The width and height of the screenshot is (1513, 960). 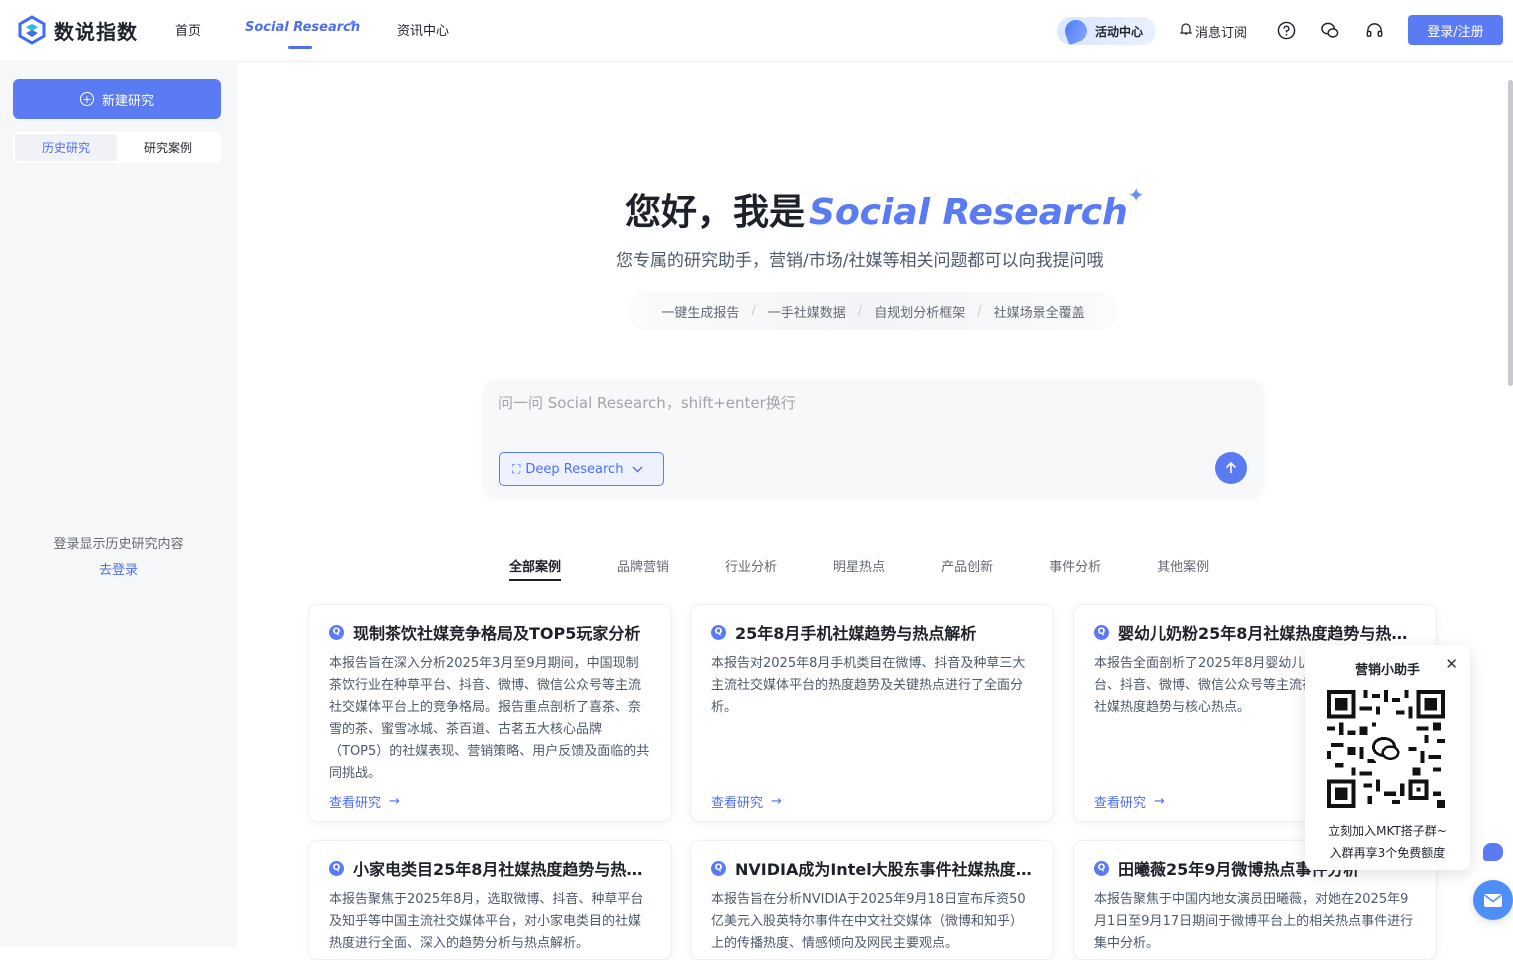 I want to click on feature-tag: 社媒场景全覆盖, so click(x=1039, y=313).